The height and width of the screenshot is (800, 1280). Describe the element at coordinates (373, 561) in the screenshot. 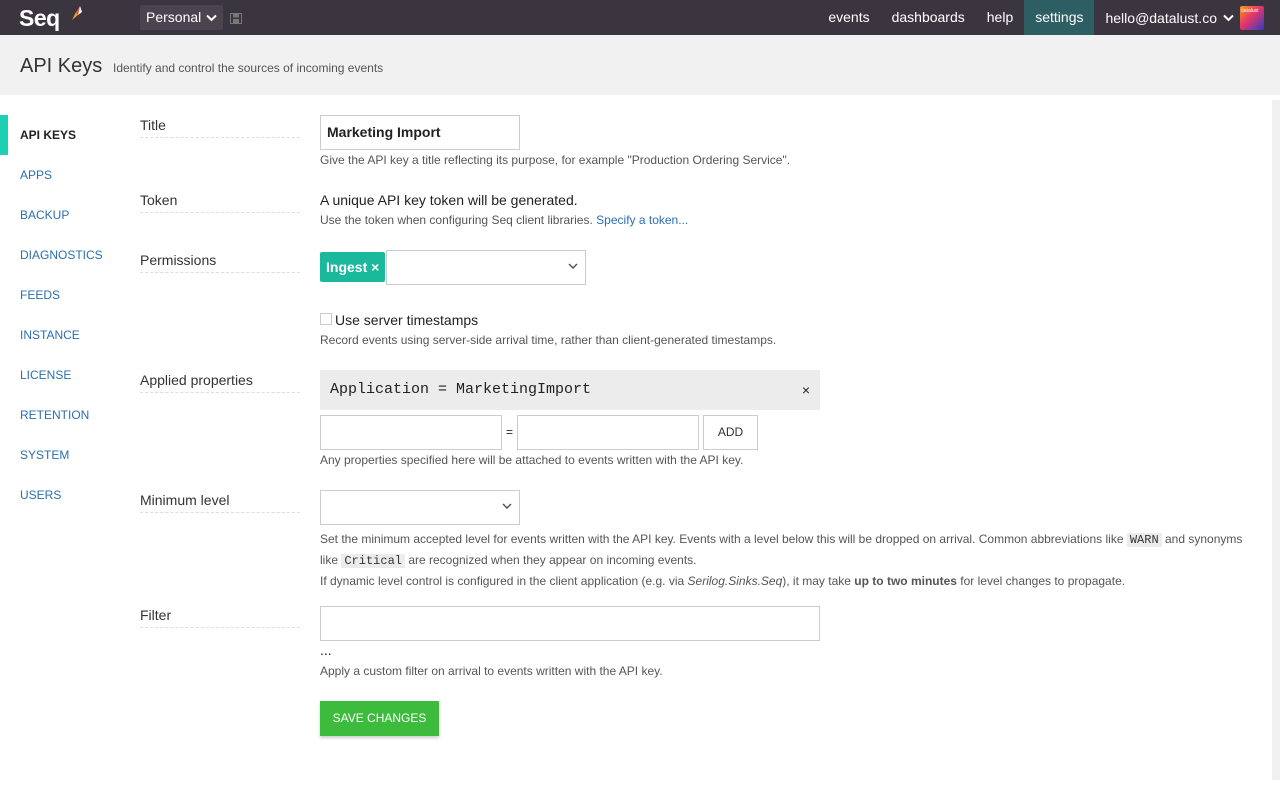

I see `code-critical: Critical` at that location.